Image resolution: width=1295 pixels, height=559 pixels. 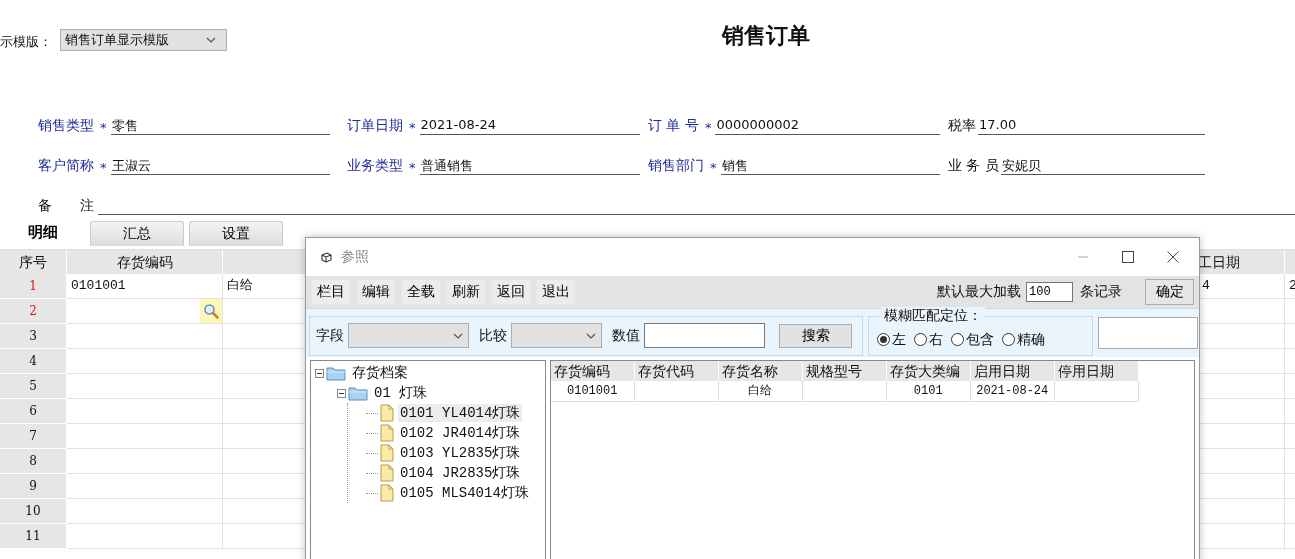 What do you see at coordinates (220, 126) in the screenshot?
I see `form-field: 零售` at bounding box center [220, 126].